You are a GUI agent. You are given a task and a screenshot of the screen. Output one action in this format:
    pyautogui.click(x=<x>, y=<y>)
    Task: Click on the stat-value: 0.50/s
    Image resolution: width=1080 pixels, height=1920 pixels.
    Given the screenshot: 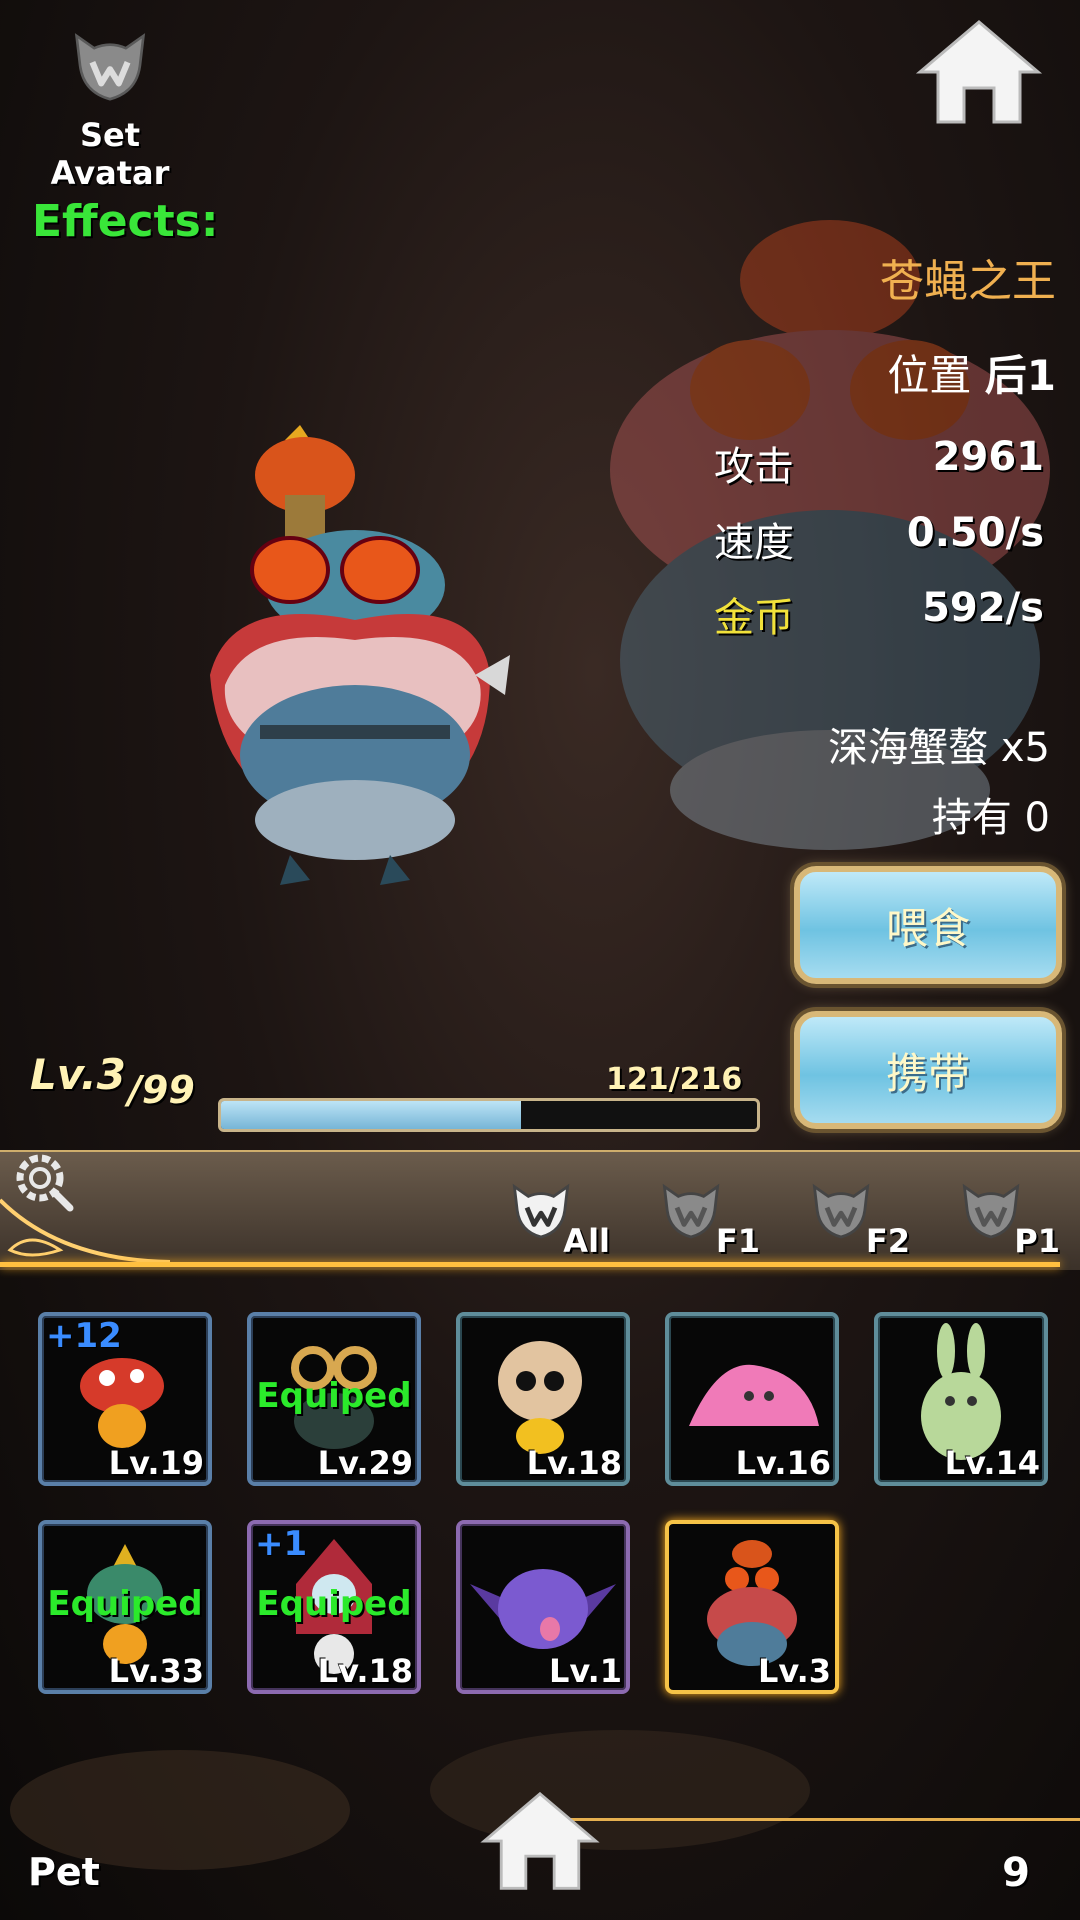 What is the action you would take?
    pyautogui.click(x=975, y=533)
    